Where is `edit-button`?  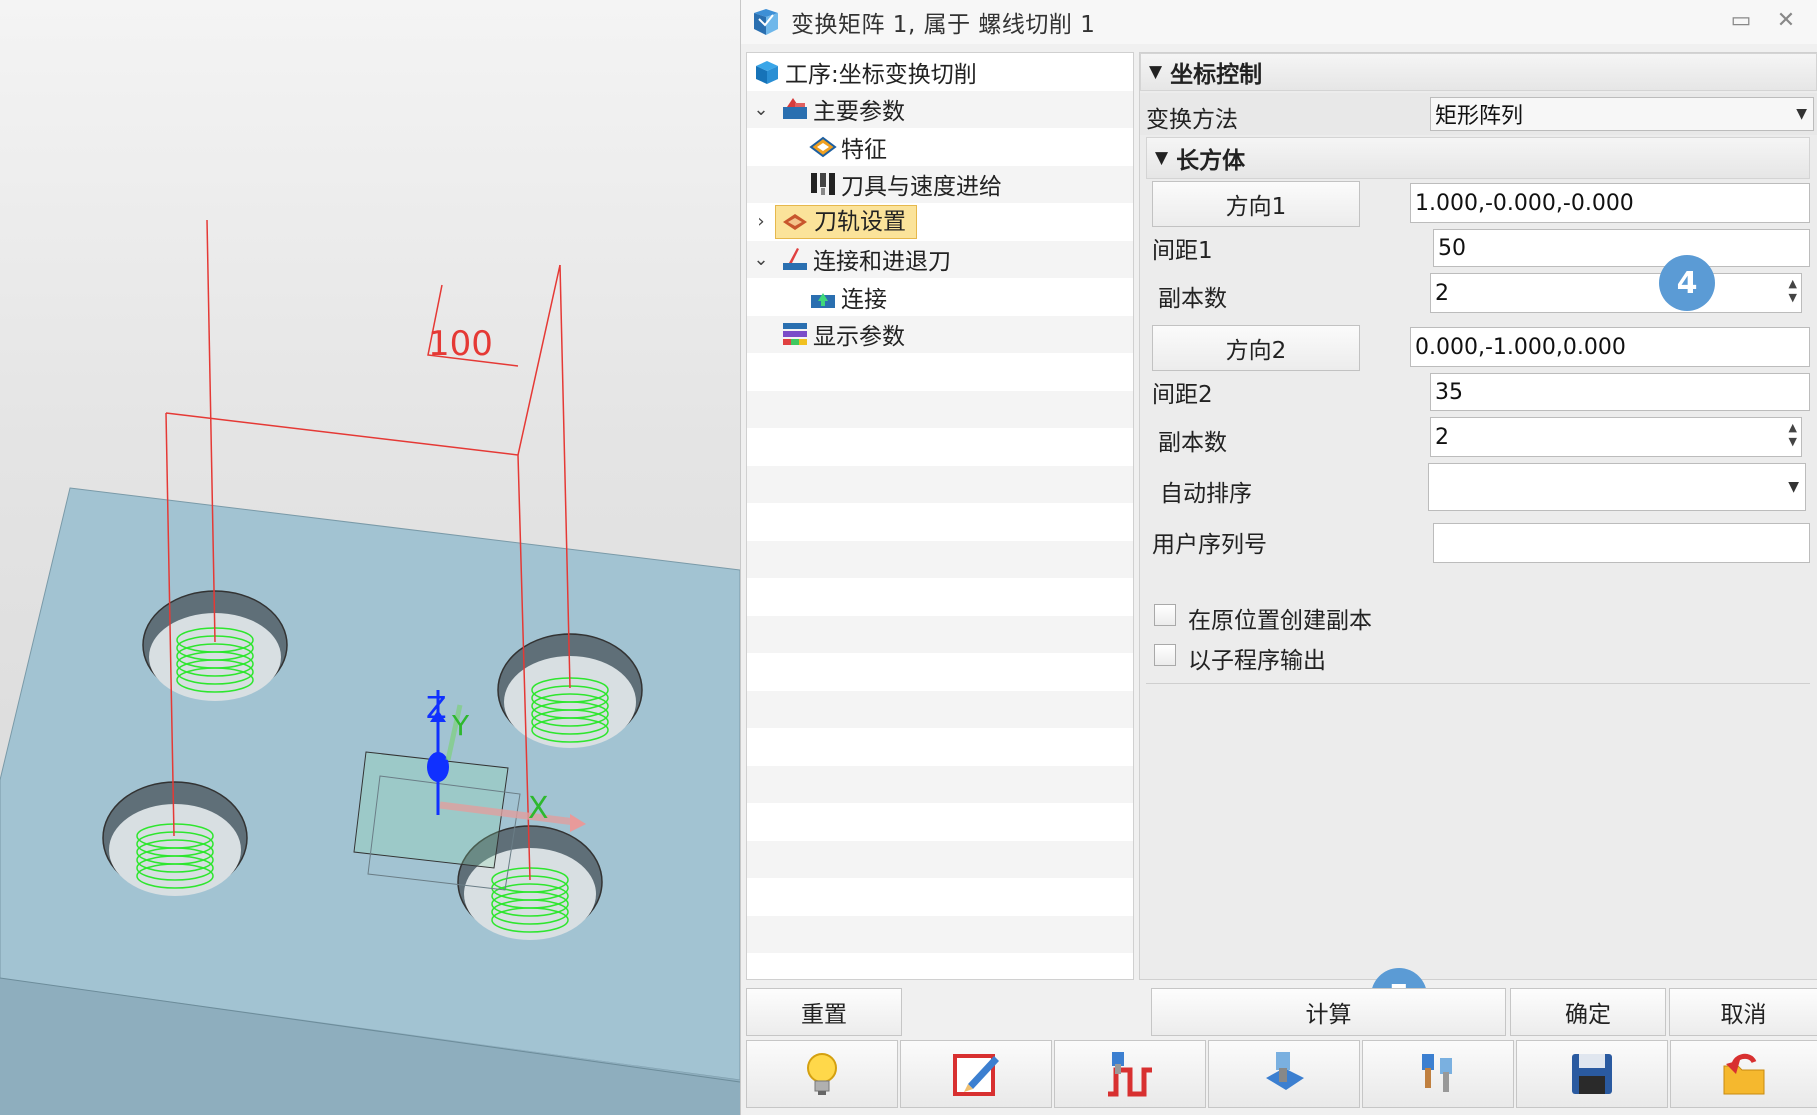 edit-button is located at coordinates (976, 1074).